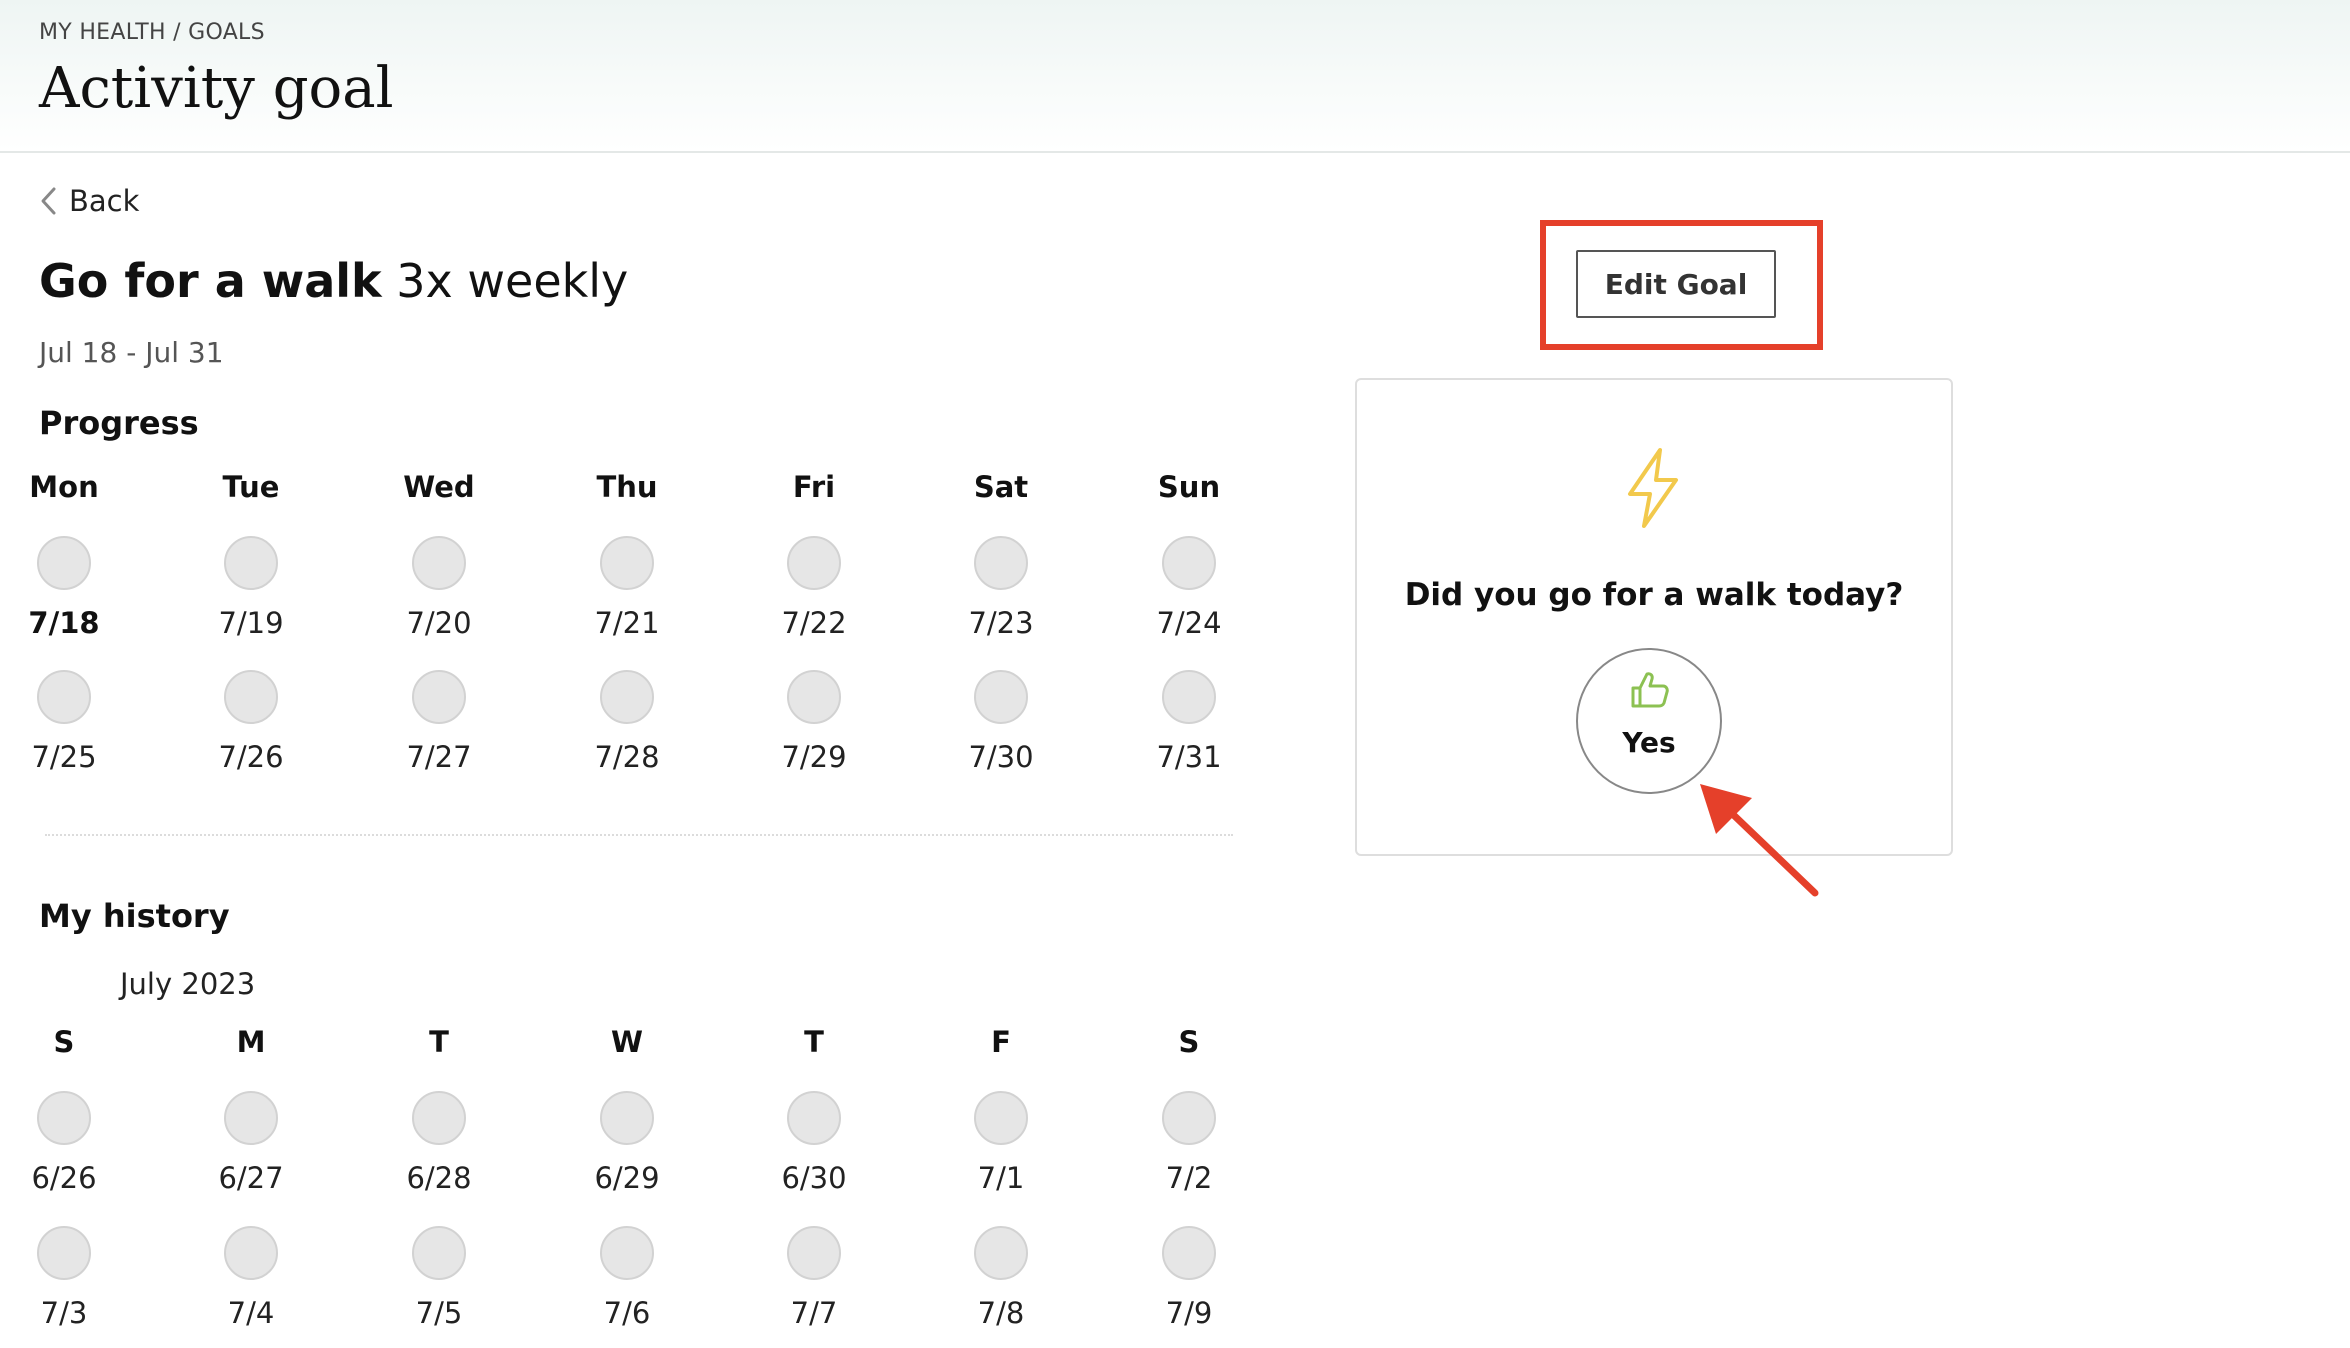 This screenshot has width=2350, height=1348. I want to click on breadcrumb: MY HEALTH / GOALS, so click(152, 32).